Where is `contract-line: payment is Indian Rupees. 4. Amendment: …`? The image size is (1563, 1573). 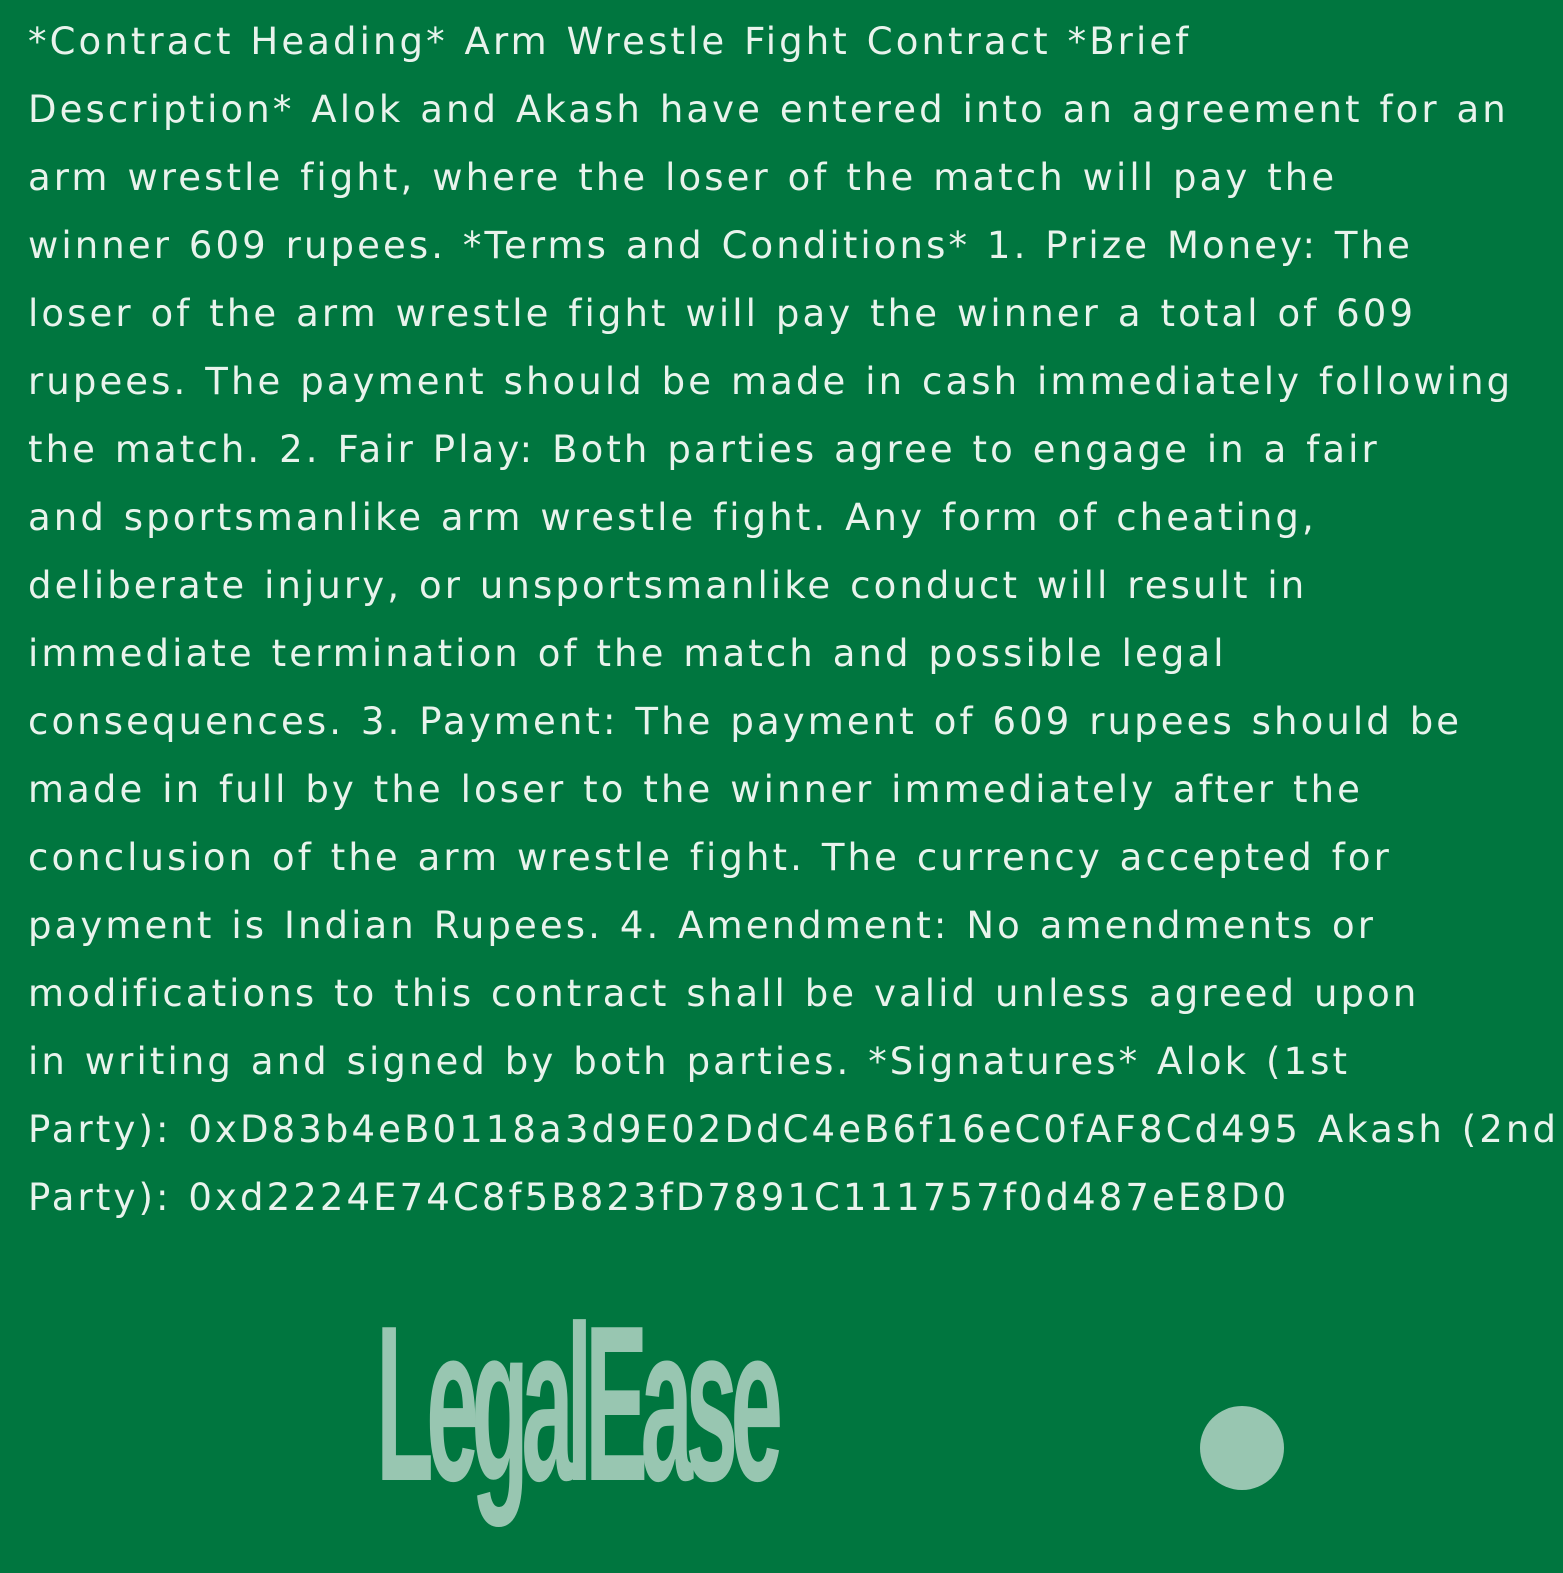
contract-line: payment is Indian Rupees. 4. Amendment: … is located at coordinates (702, 925).